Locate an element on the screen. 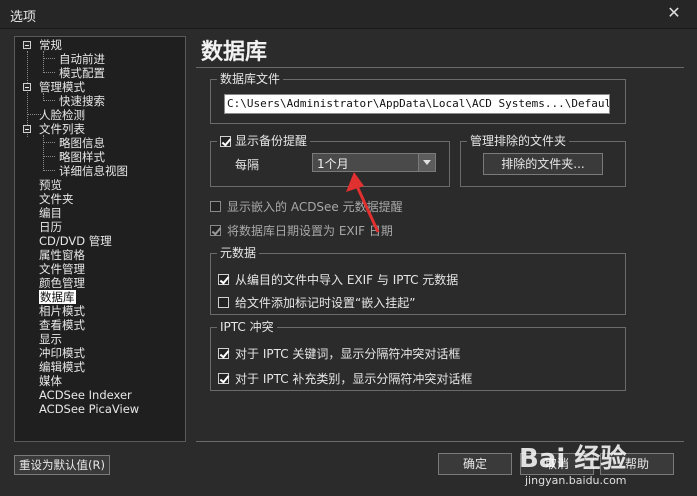 The width and height of the screenshot is (697, 496). ok-button: 确定 is located at coordinates (475, 464).